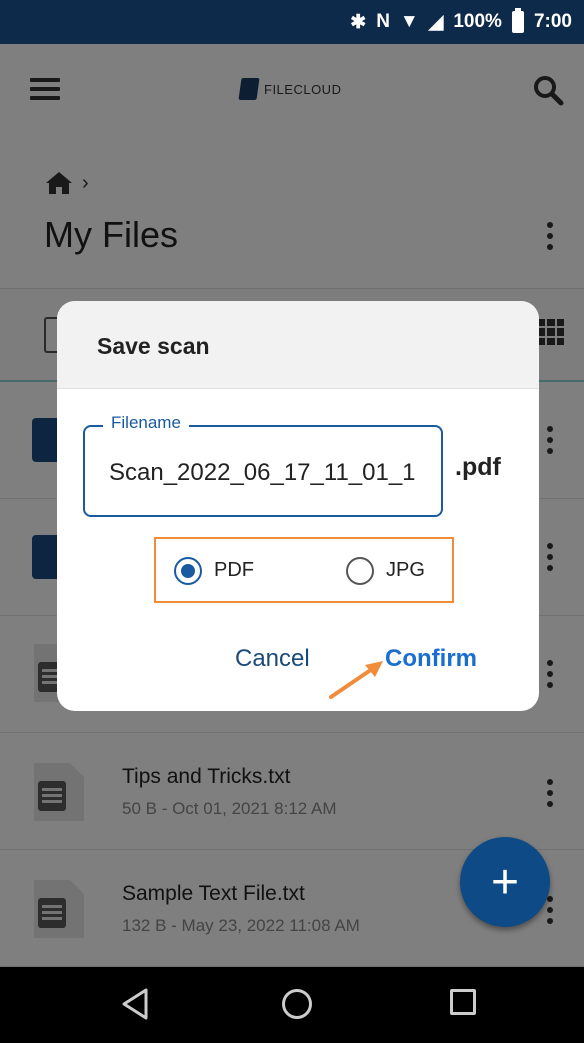 This screenshot has height=1043, width=584. What do you see at coordinates (552, 21) in the screenshot?
I see `clock: 7:00` at bounding box center [552, 21].